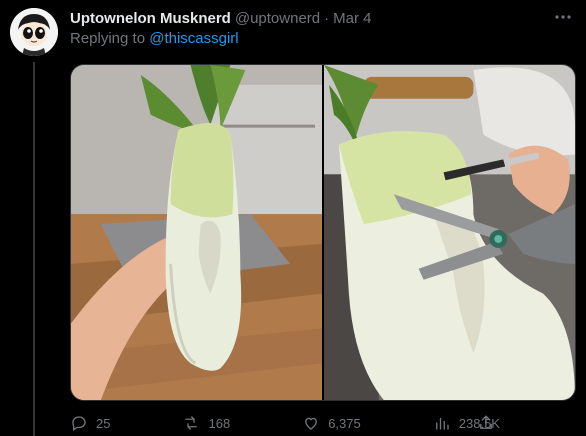 The width and height of the screenshot is (586, 436). Describe the element at coordinates (344, 423) in the screenshot. I see `like-count: 6,375` at that location.